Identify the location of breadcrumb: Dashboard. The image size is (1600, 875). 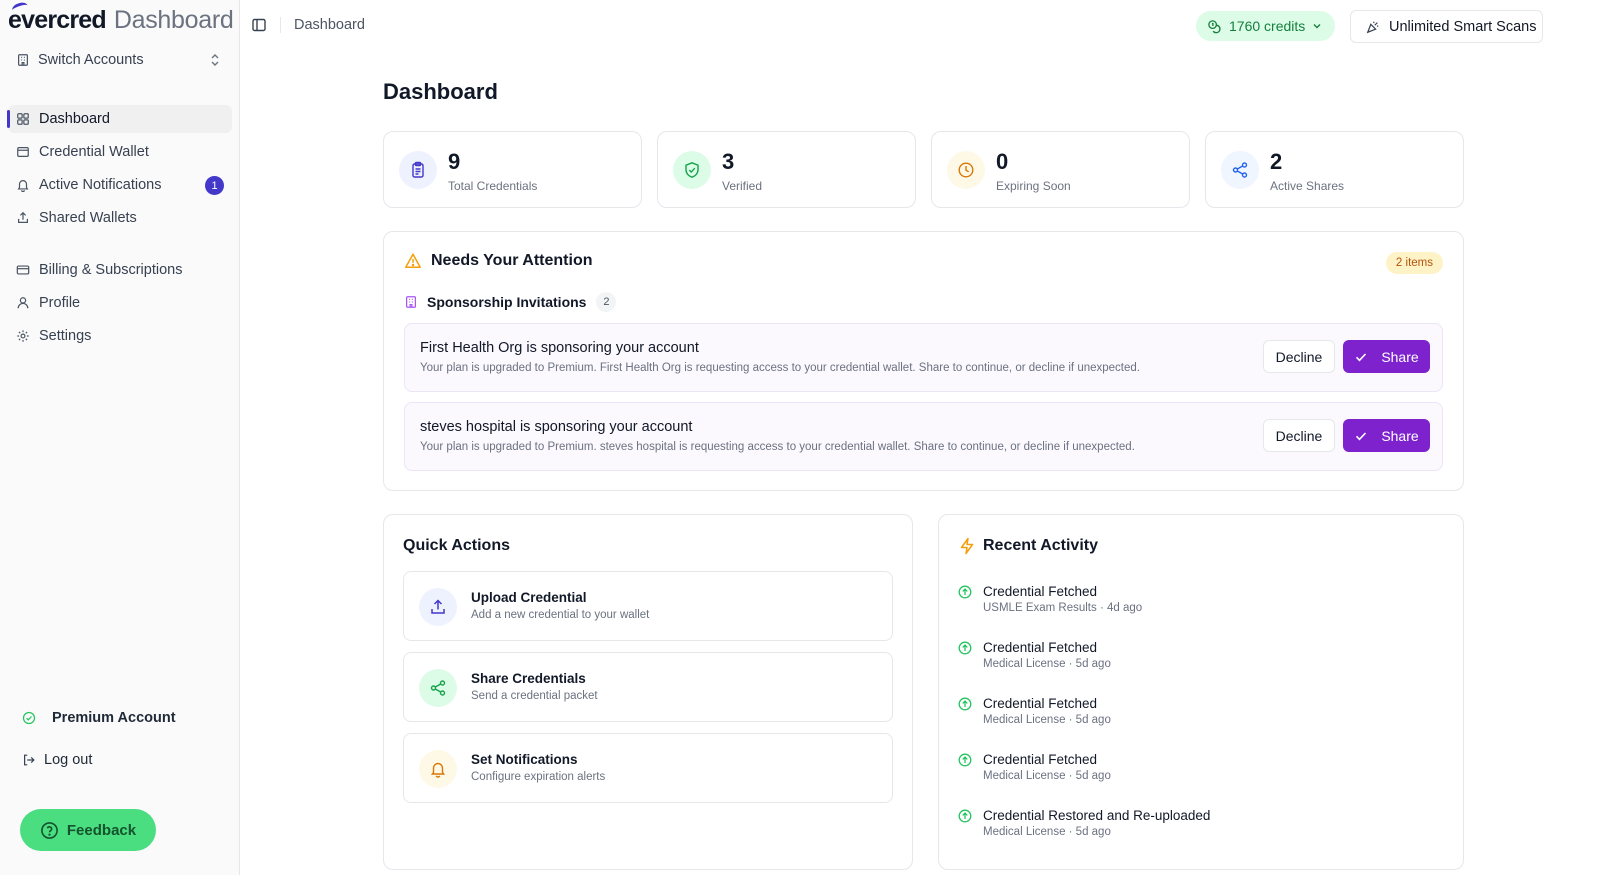
(329, 25).